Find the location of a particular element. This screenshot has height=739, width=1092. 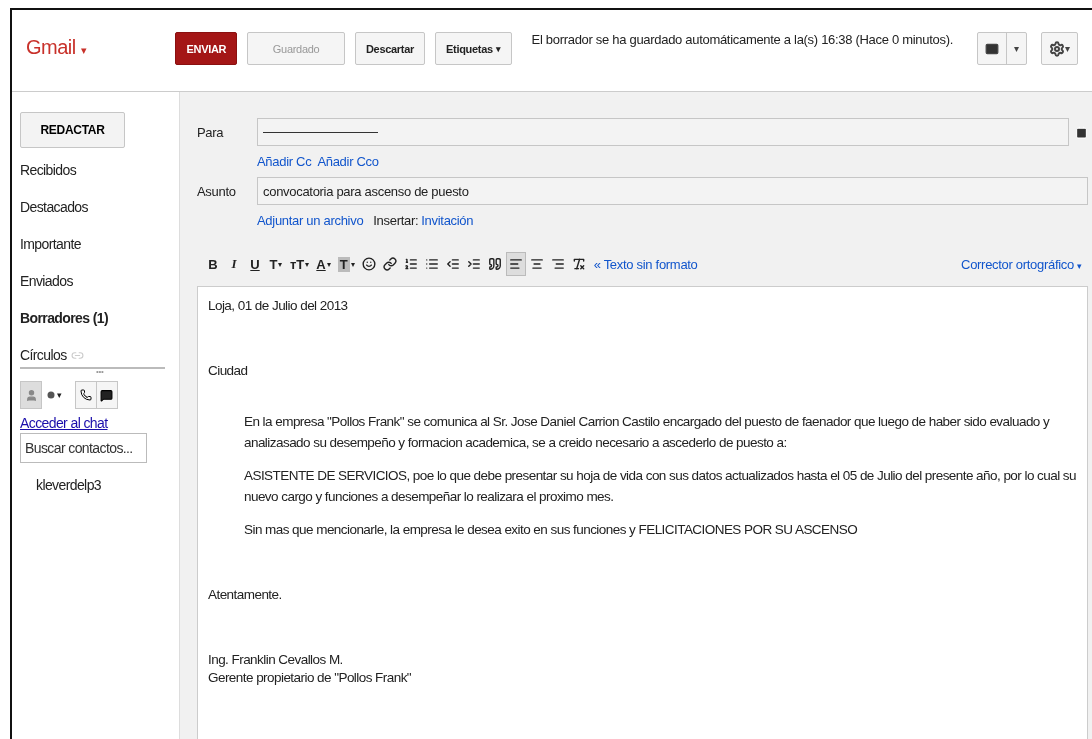

settings-button: ▾ is located at coordinates (1059, 48).